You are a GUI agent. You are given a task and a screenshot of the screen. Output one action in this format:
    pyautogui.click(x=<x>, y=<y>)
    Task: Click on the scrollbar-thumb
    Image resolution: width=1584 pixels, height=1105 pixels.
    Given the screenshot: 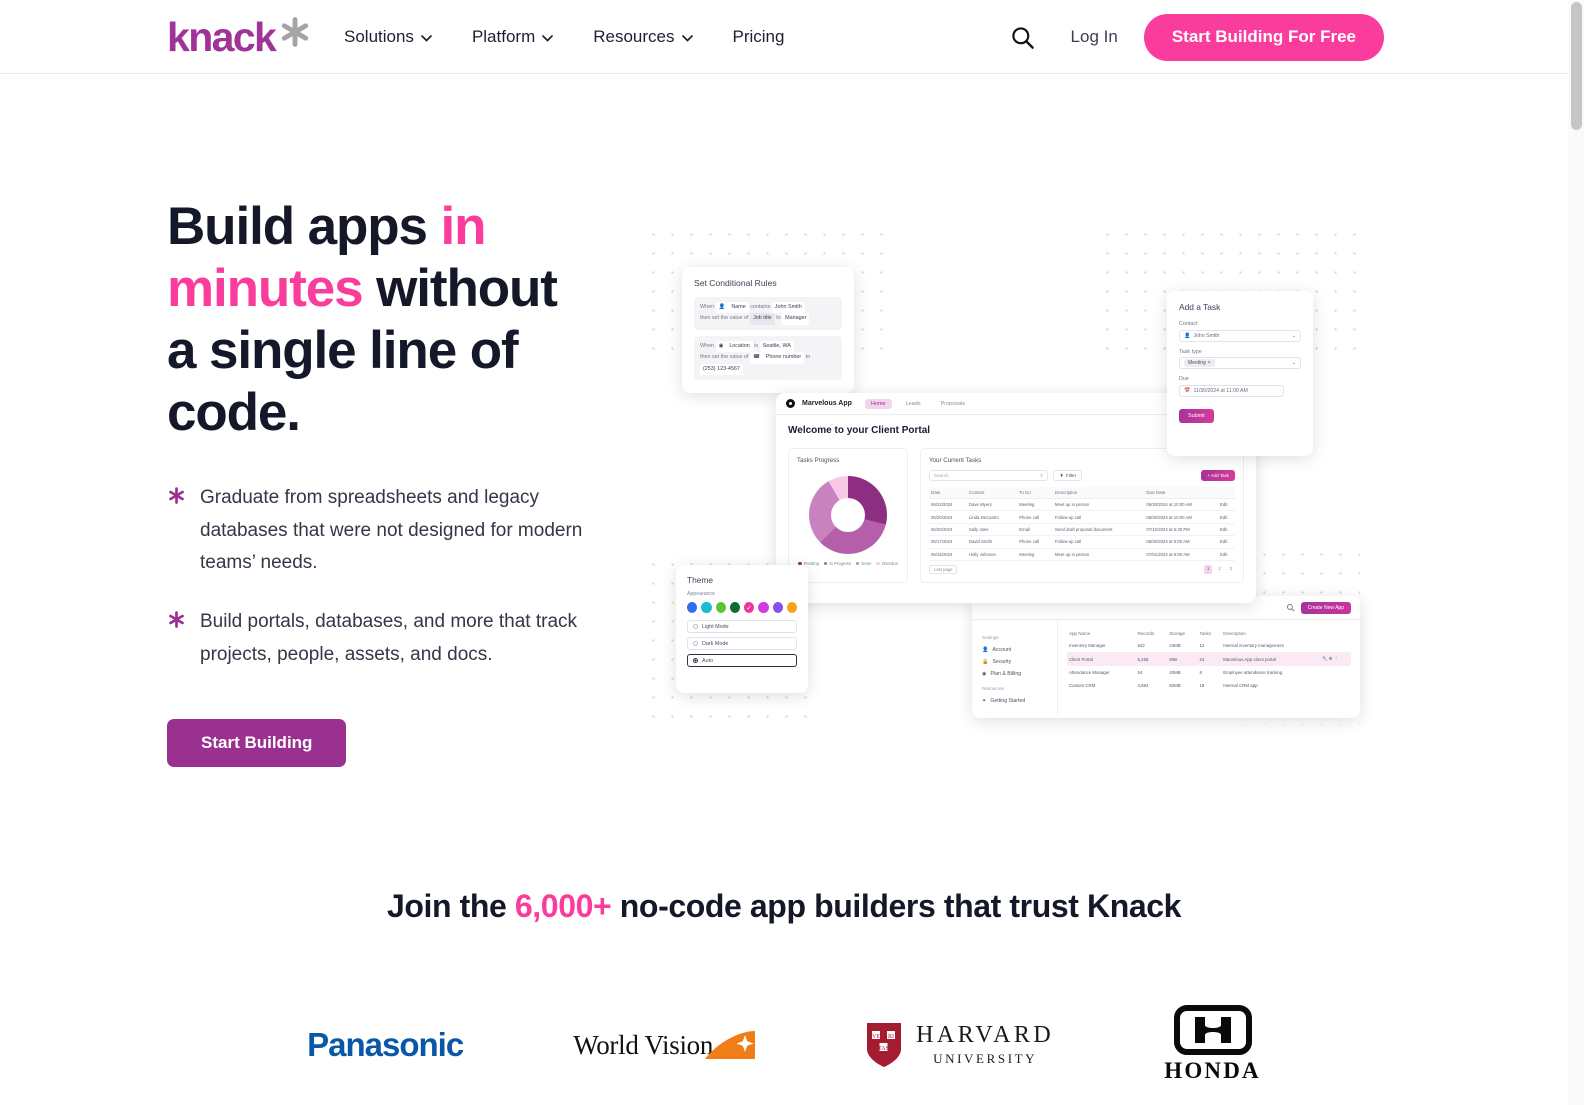 What is the action you would take?
    pyautogui.click(x=1576, y=66)
    